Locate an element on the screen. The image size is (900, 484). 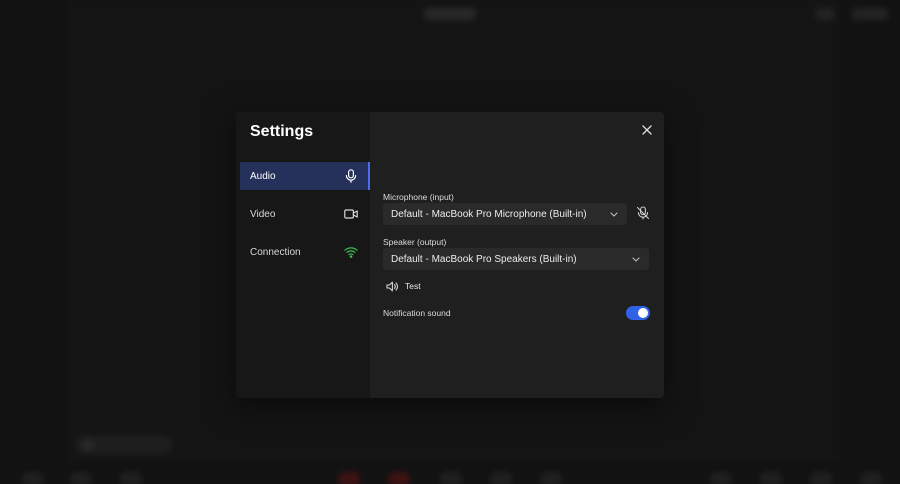
test-button-label: Test is located at coordinates (413, 286).